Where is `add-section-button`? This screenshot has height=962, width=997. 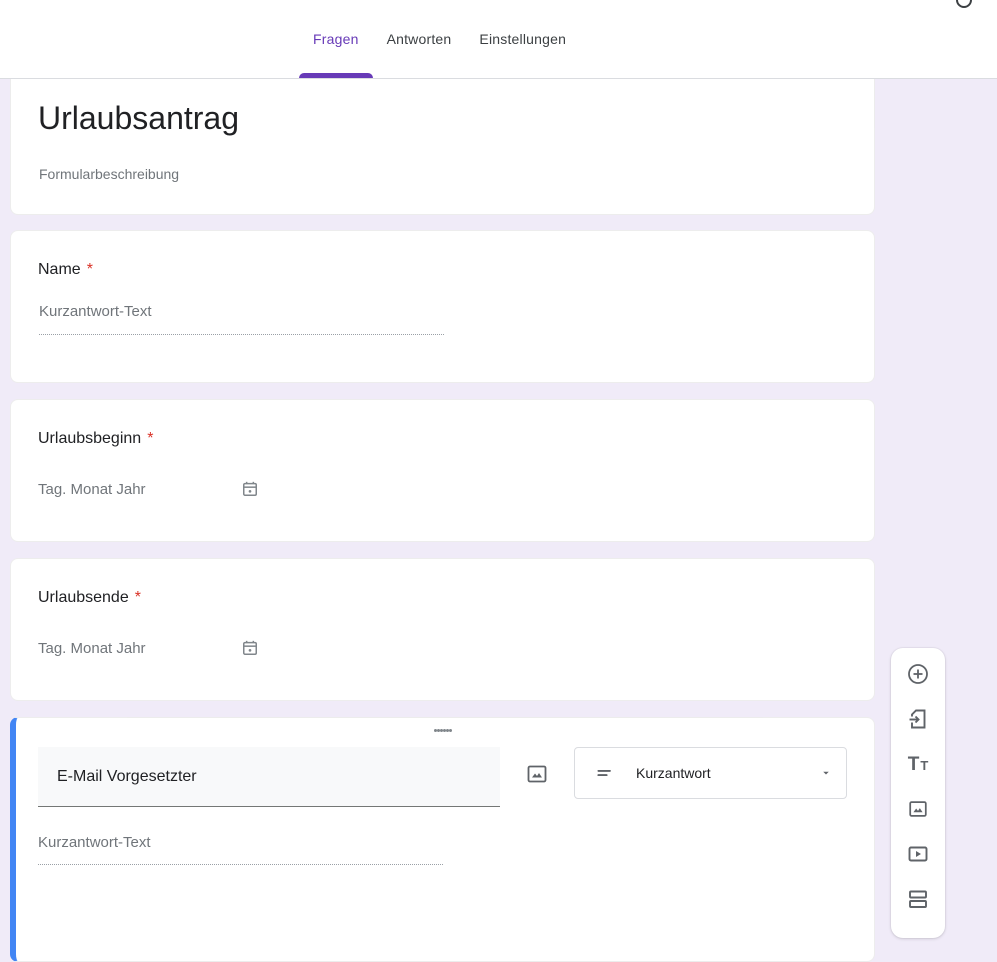 add-section-button is located at coordinates (918, 899).